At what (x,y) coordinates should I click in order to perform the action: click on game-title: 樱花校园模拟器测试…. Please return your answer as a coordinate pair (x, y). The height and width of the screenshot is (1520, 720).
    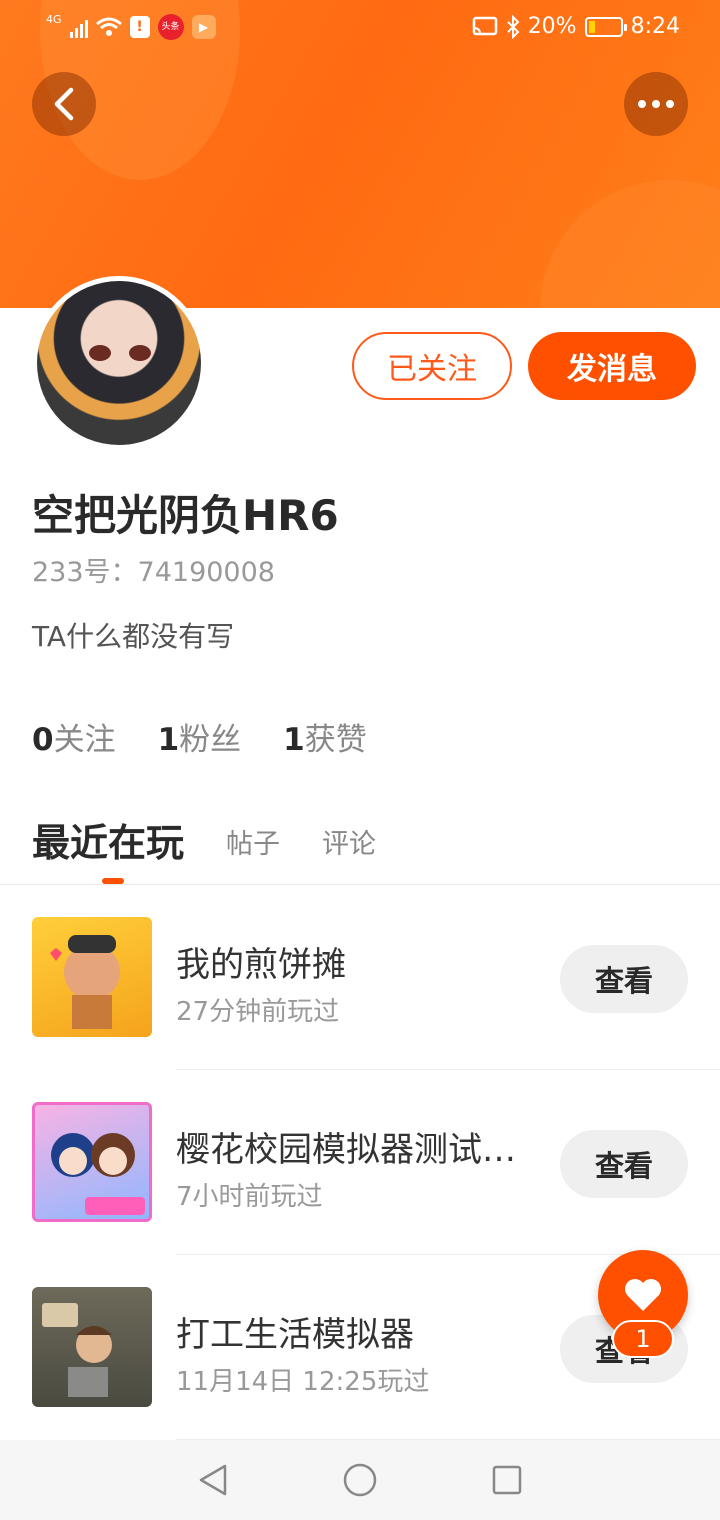
    Looking at the image, I should click on (346, 1150).